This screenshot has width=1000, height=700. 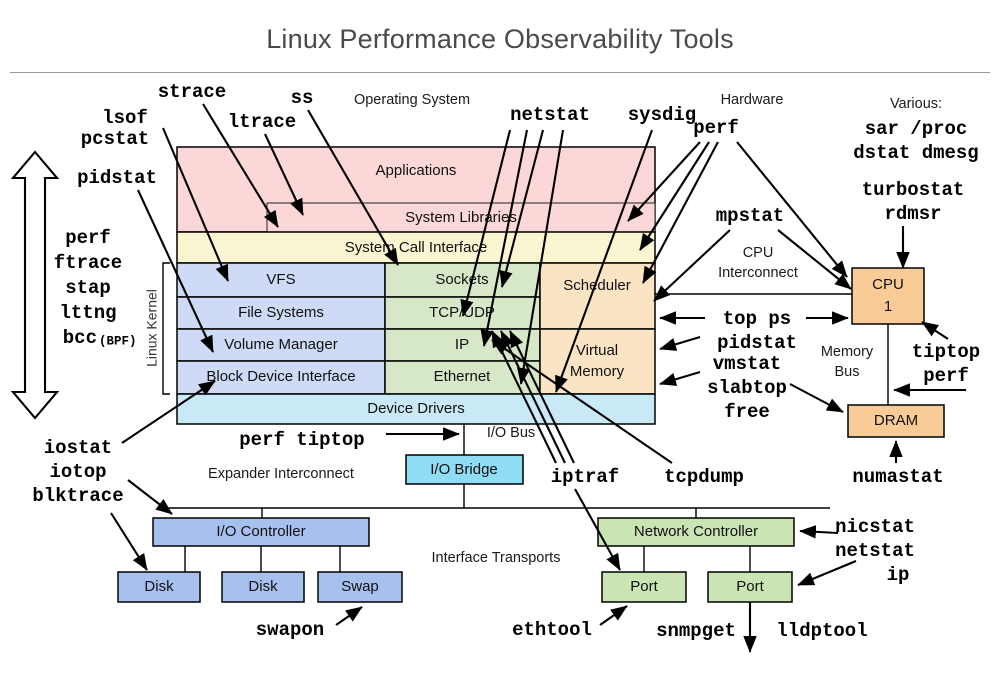 What do you see at coordinates (461, 279) in the screenshot?
I see `stack-label-sockets: Sockets` at bounding box center [461, 279].